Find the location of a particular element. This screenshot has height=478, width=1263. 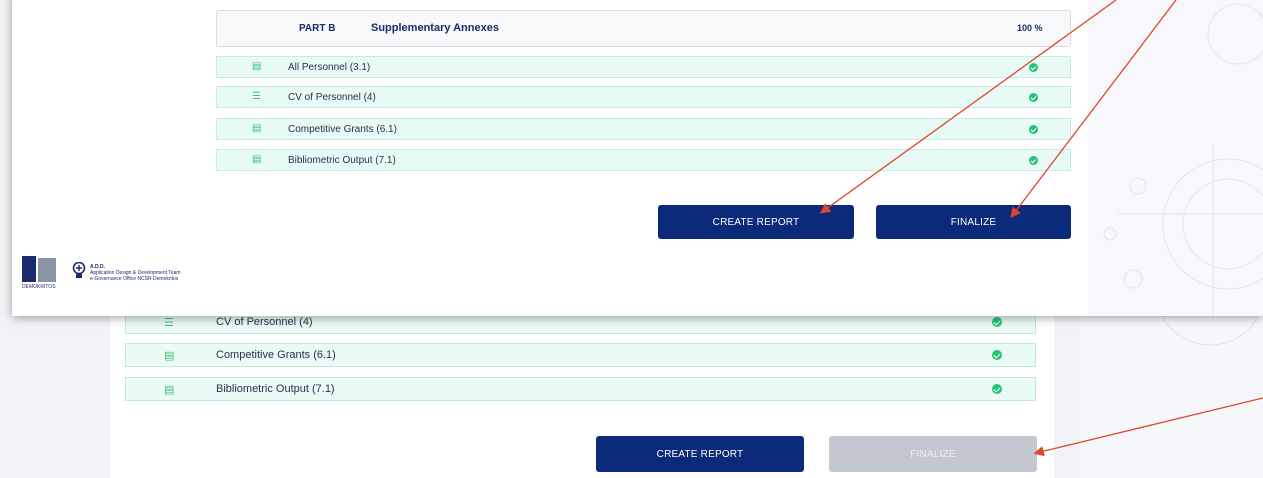

part-tag: PART B is located at coordinates (317, 28).